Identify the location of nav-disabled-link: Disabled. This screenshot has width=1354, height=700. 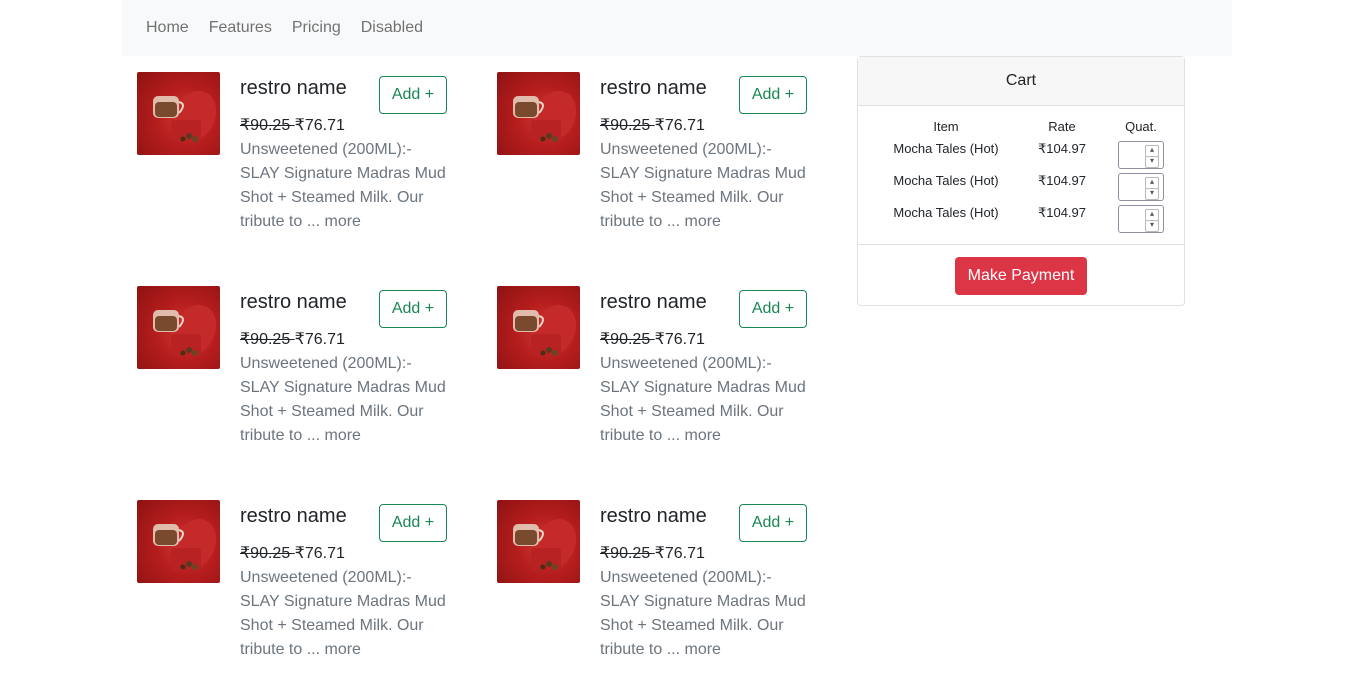
(391, 27).